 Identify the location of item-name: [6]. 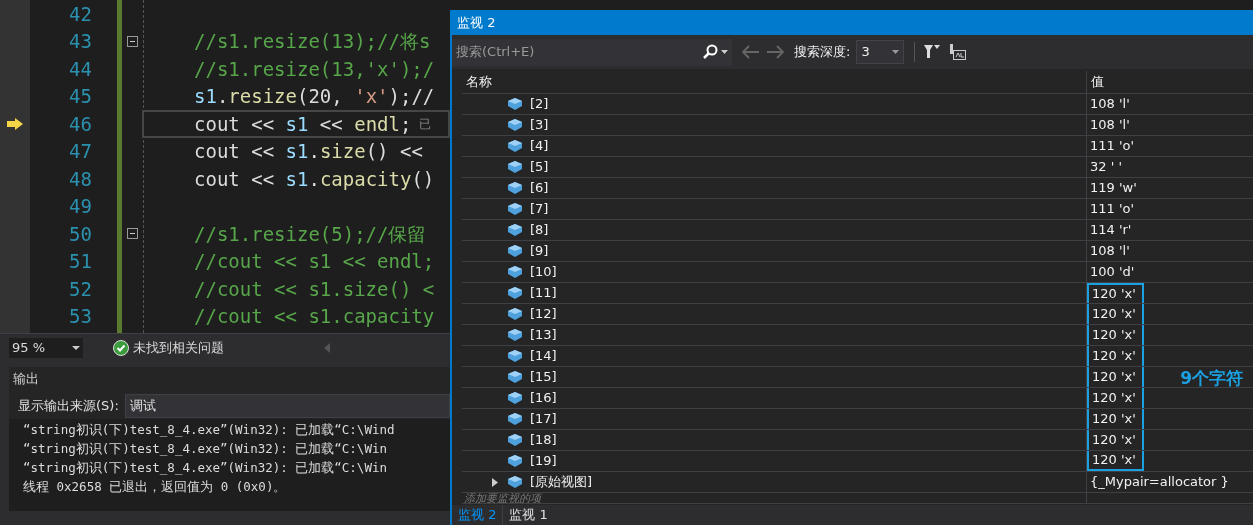
(539, 188).